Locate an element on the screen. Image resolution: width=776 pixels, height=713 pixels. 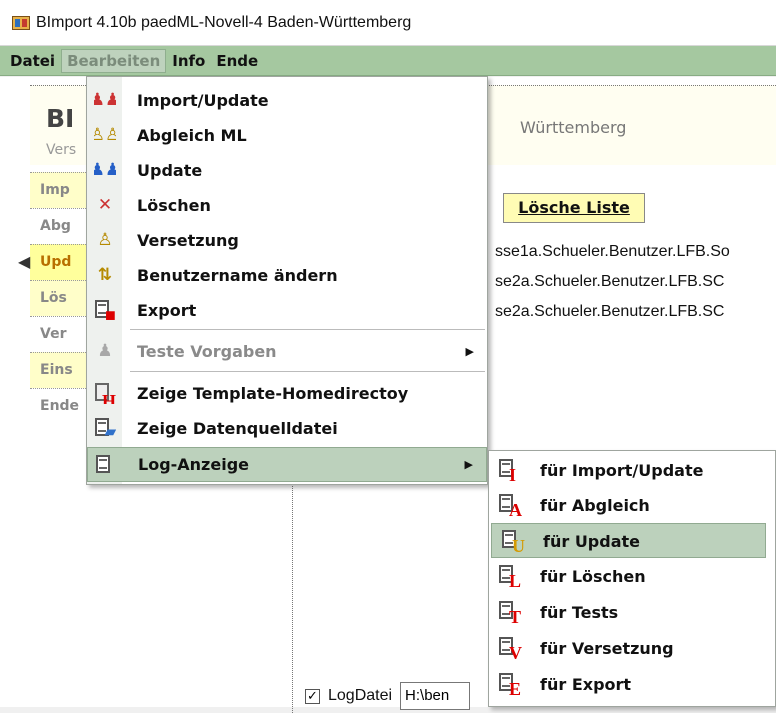
log-export-icon: E is located at coordinates (509, 685).